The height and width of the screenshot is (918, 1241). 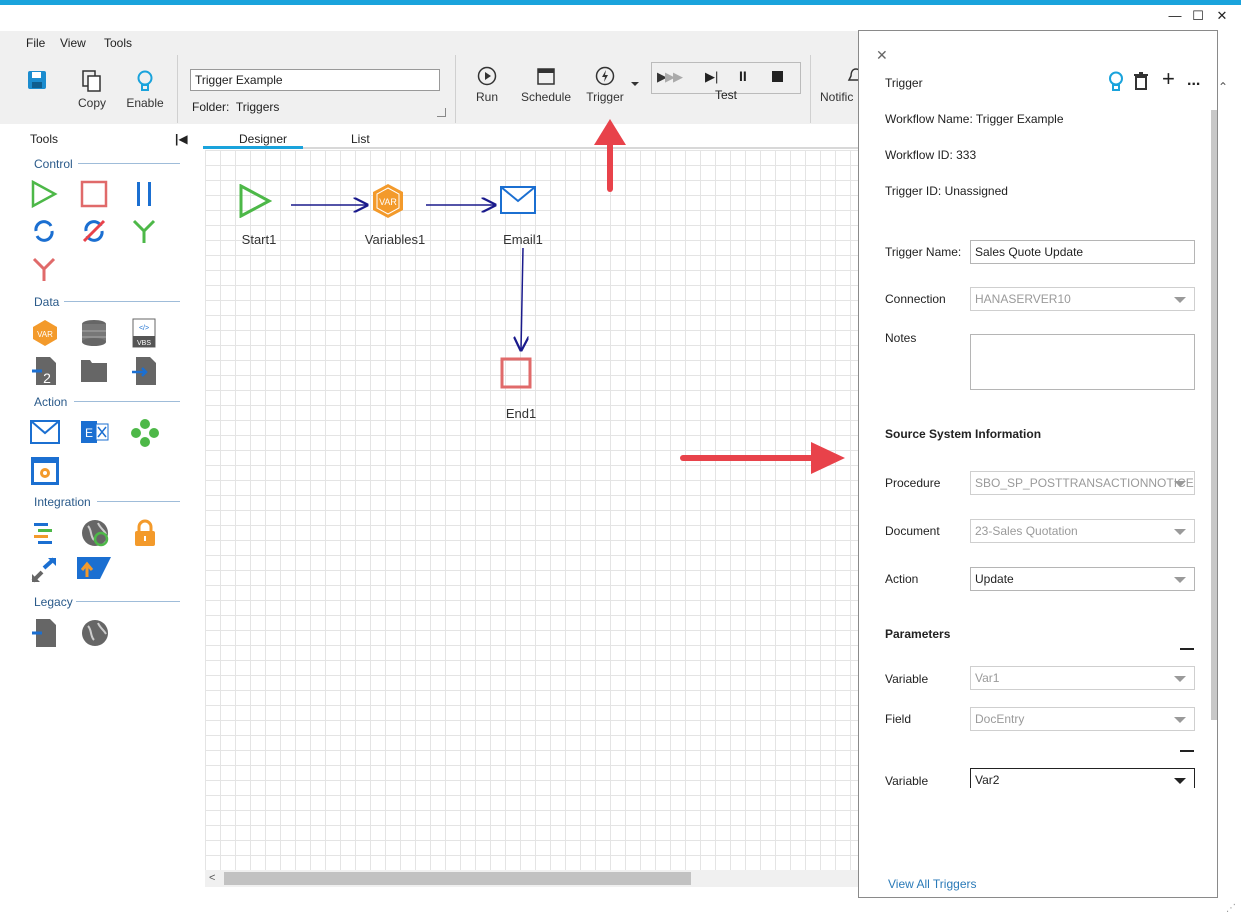 What do you see at coordinates (901, 338) in the screenshot?
I see `notes-label: Notes` at bounding box center [901, 338].